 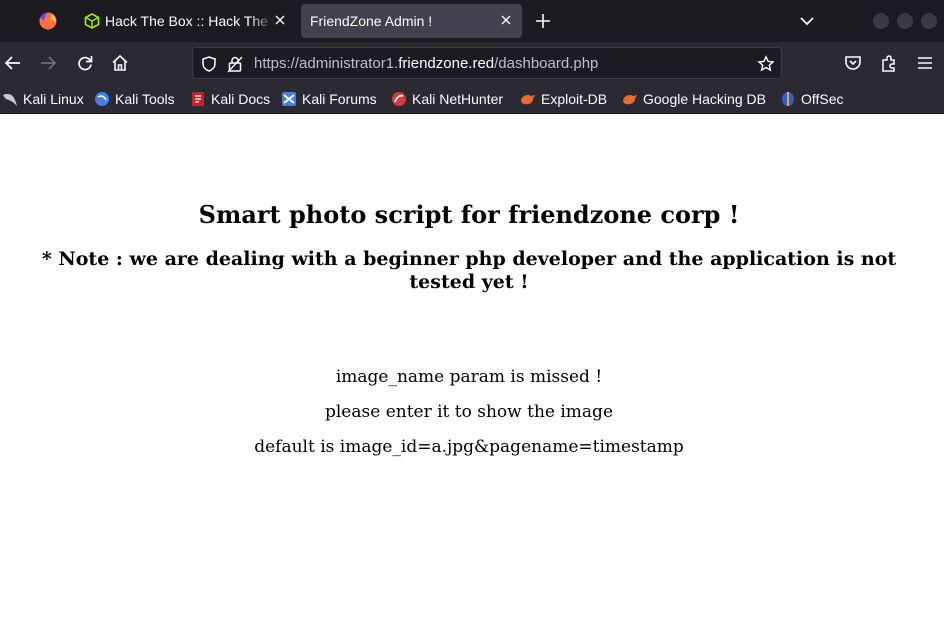 What do you see at coordinates (13, 63) in the screenshot?
I see `back-arrow-icon` at bounding box center [13, 63].